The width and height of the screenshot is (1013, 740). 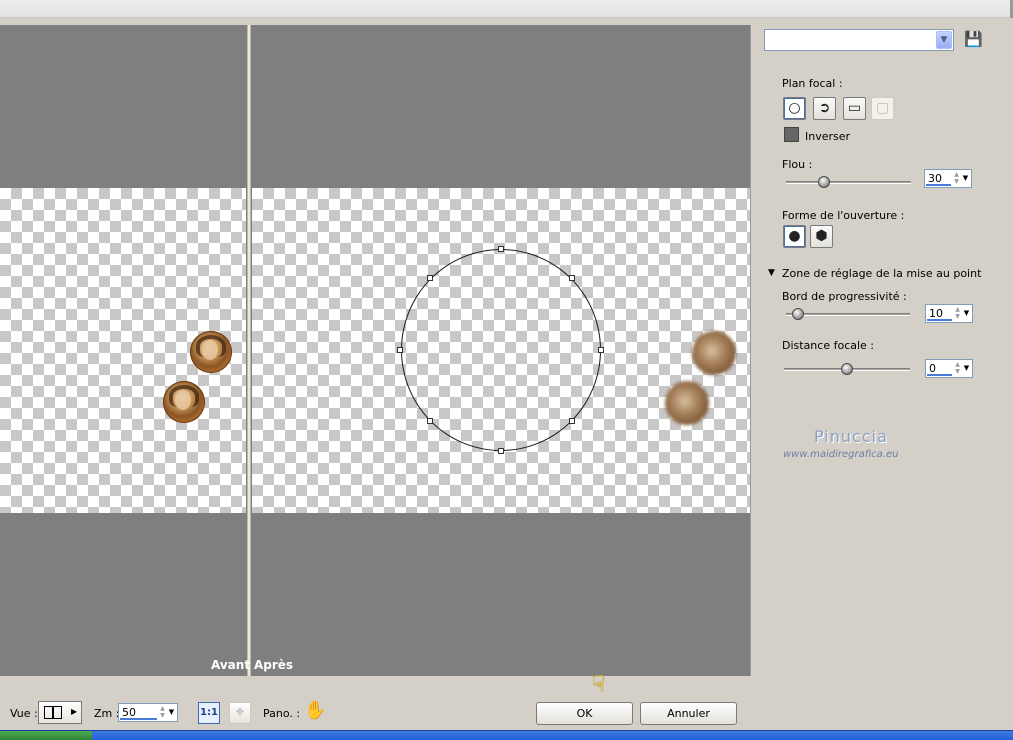 I want to click on view-label: Vue :, so click(x=24, y=713).